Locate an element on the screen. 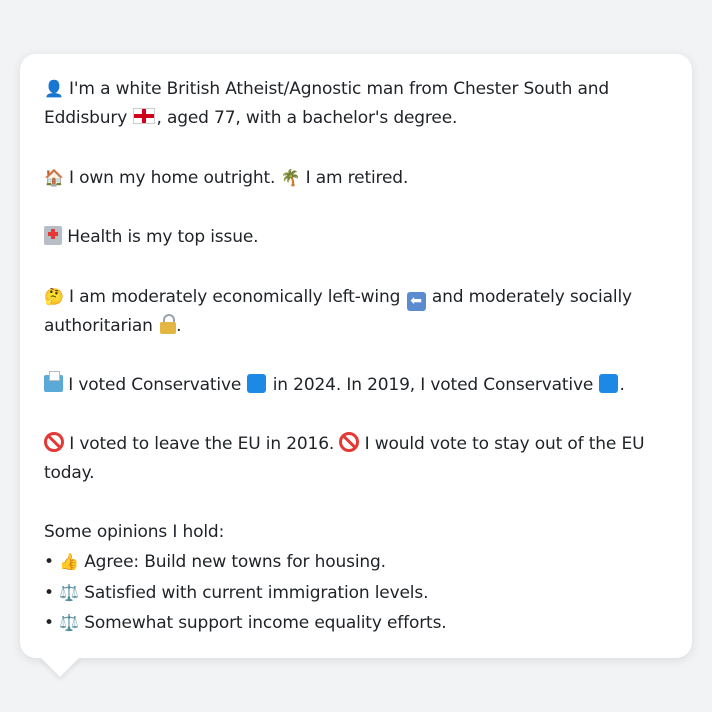  top-issue-text: Health is my top issue. is located at coordinates (163, 237).